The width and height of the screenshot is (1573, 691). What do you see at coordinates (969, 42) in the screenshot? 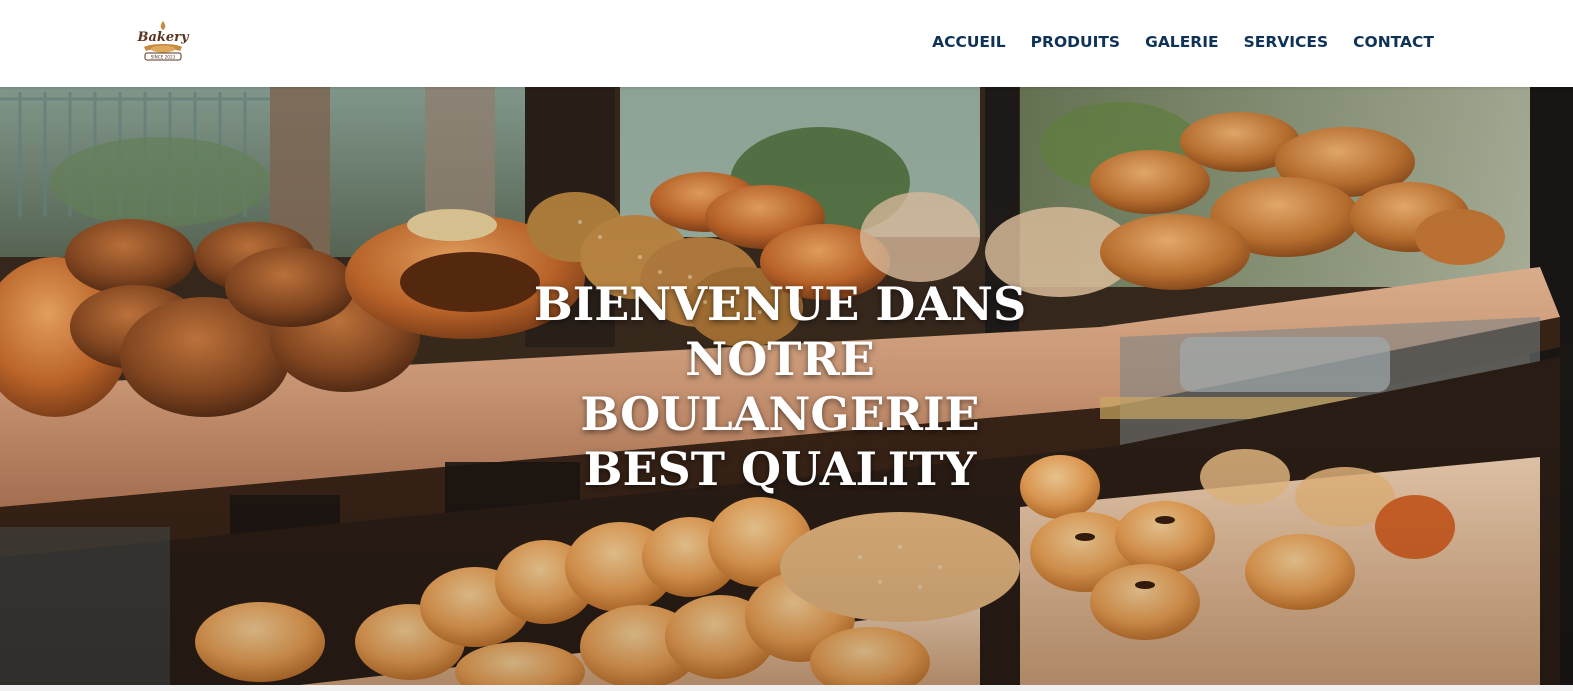
I see `nav-link-accueil: ACCUEIL` at bounding box center [969, 42].